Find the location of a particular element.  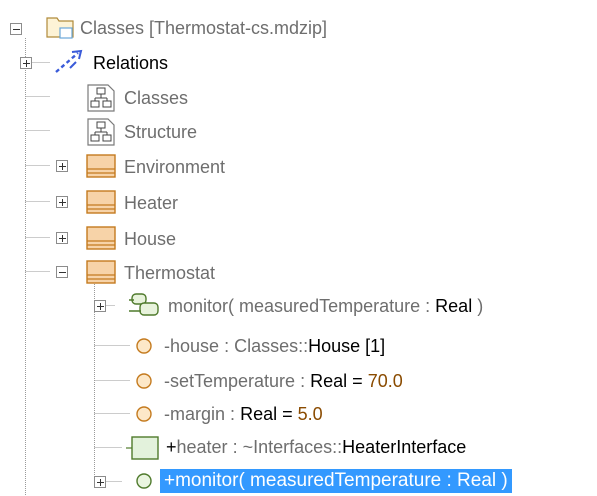

tree-item-margin-attribute: -margin : Real = 5.0 is located at coordinates (243, 414).